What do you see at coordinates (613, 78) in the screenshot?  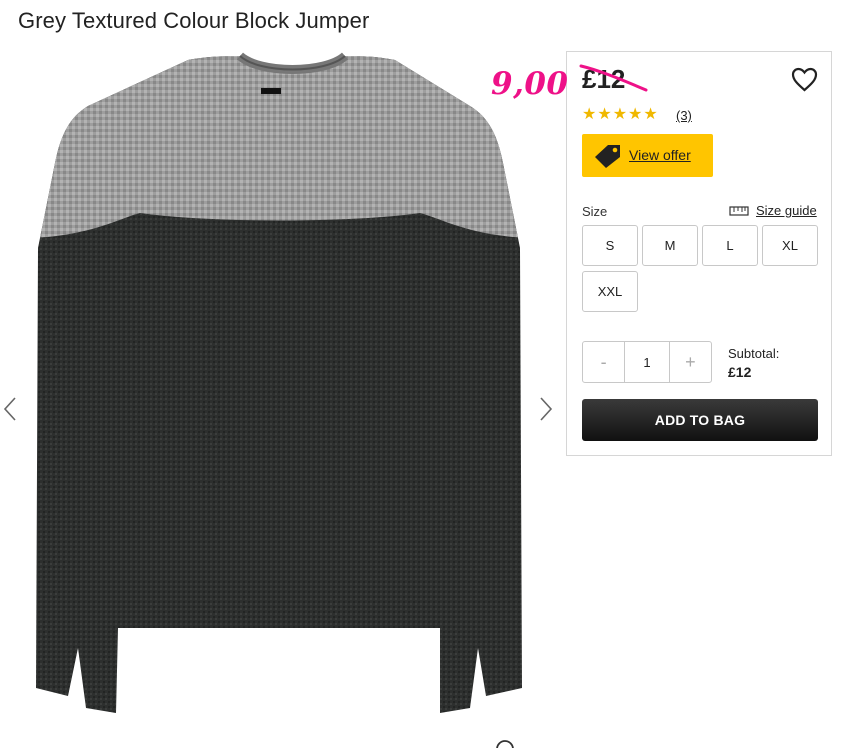 I see `price-strikethrough` at bounding box center [613, 78].